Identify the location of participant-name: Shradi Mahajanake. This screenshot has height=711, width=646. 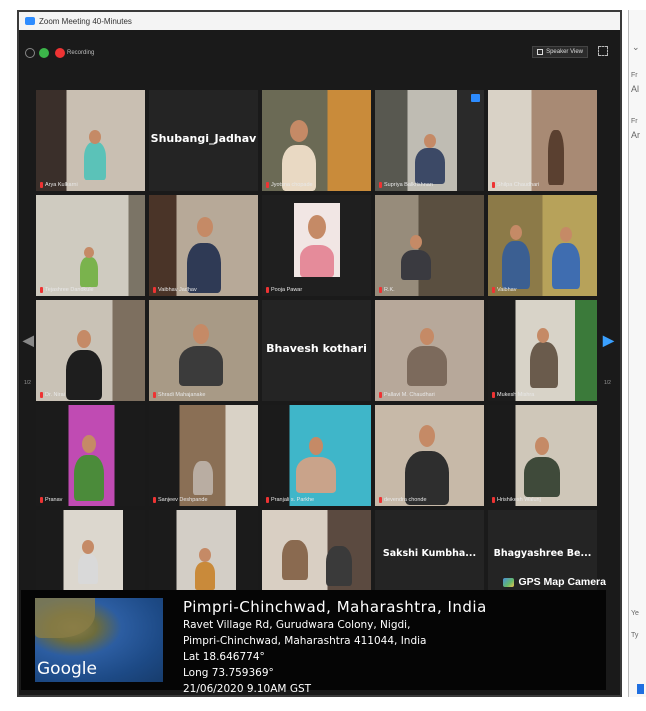
(182, 395).